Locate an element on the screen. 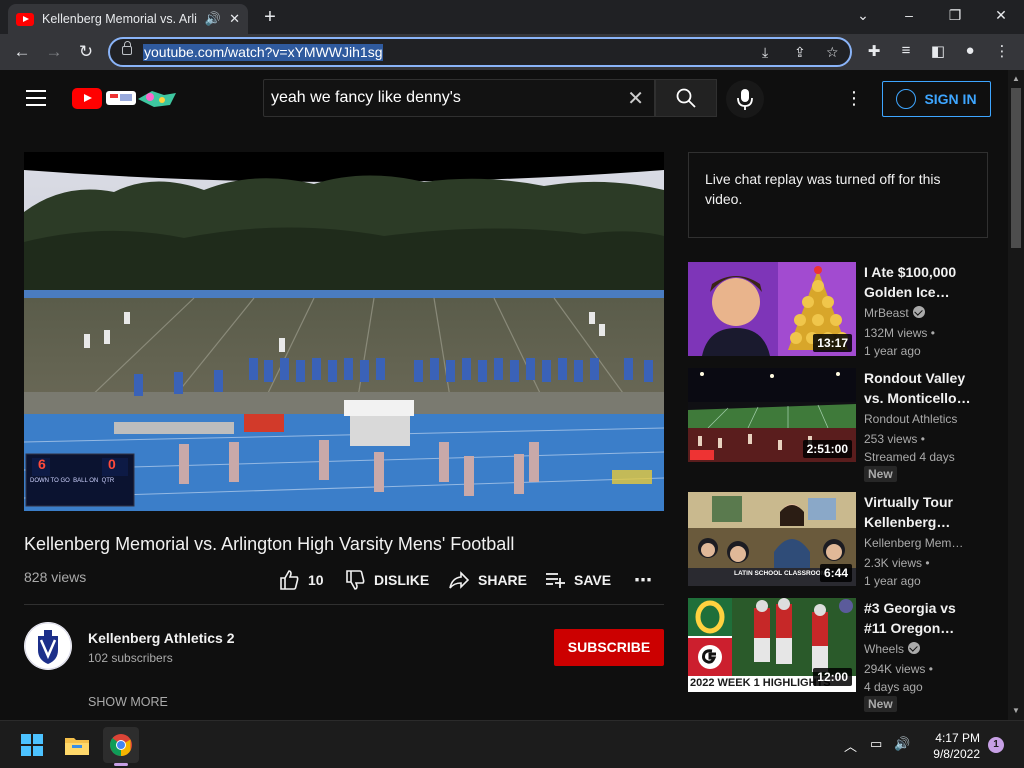 This screenshot has height=768, width=1024. browser-tab: Kellenberg Memorial vs. Arlin 🔊 ✕ is located at coordinates (128, 19).